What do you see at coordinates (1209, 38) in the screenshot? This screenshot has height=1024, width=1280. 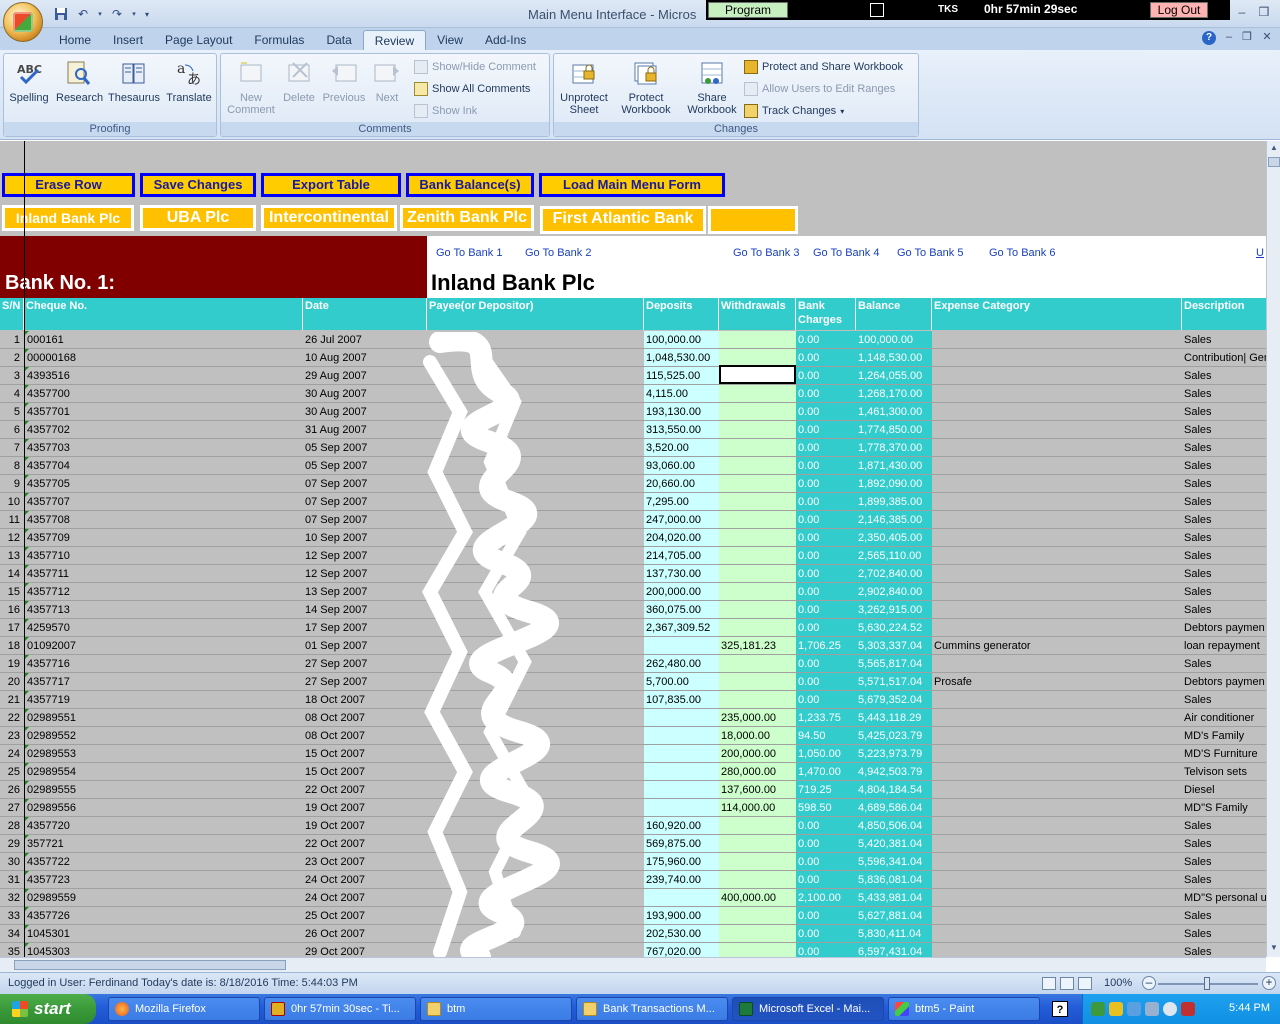 I see `help-icon: ?` at bounding box center [1209, 38].